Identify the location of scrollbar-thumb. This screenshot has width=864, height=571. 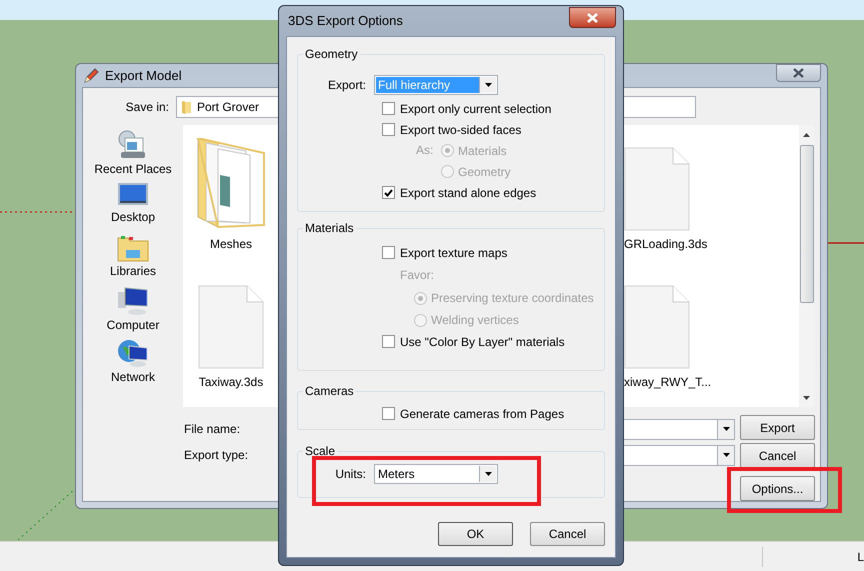
(807, 224).